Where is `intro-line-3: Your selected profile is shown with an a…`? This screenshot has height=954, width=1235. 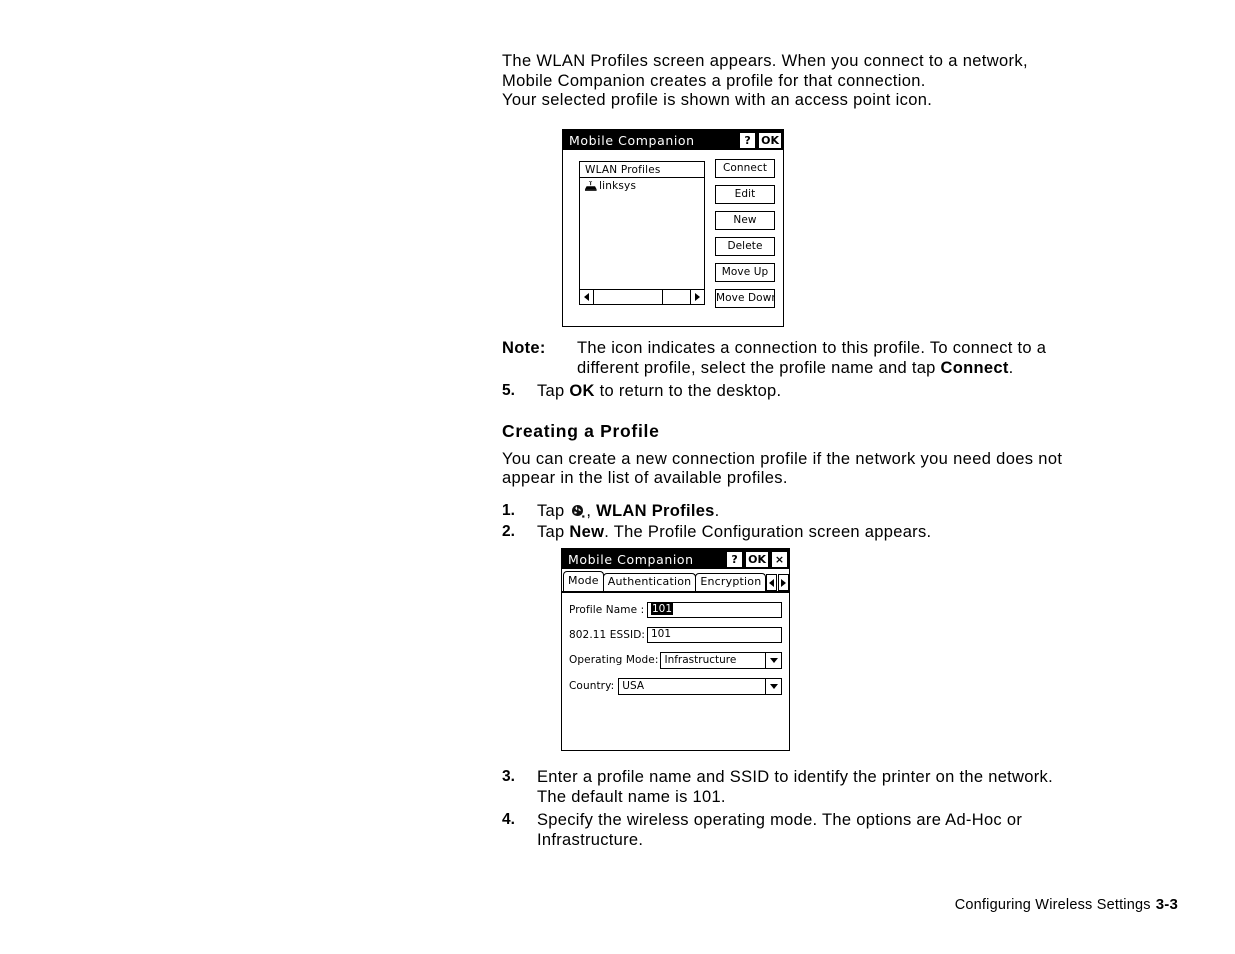
intro-line-3: Your selected profile is shown with an a… is located at coordinates (717, 100).